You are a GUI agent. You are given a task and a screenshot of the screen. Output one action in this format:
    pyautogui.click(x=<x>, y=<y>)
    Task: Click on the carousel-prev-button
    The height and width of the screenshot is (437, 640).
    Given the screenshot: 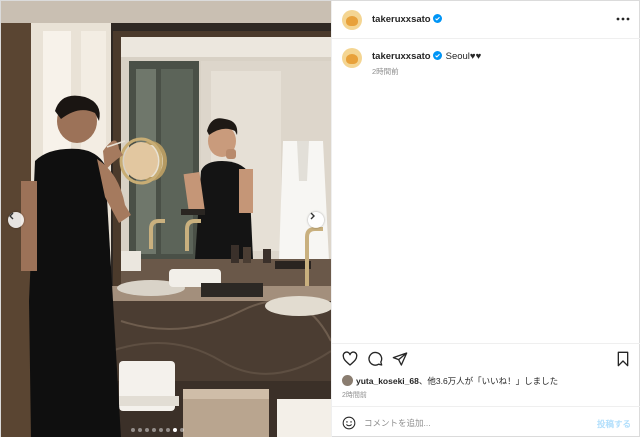 What is the action you would take?
    pyautogui.click(x=16, y=220)
    